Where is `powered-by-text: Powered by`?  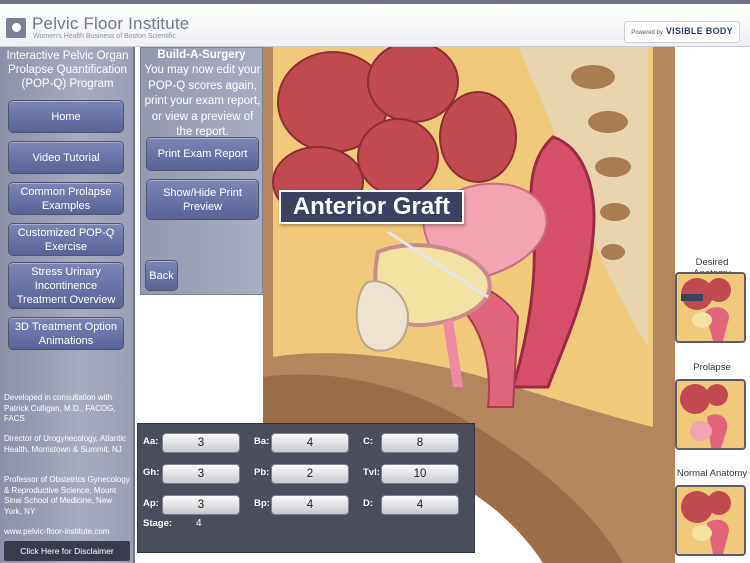
powered-by-text: Powered by is located at coordinates (647, 33).